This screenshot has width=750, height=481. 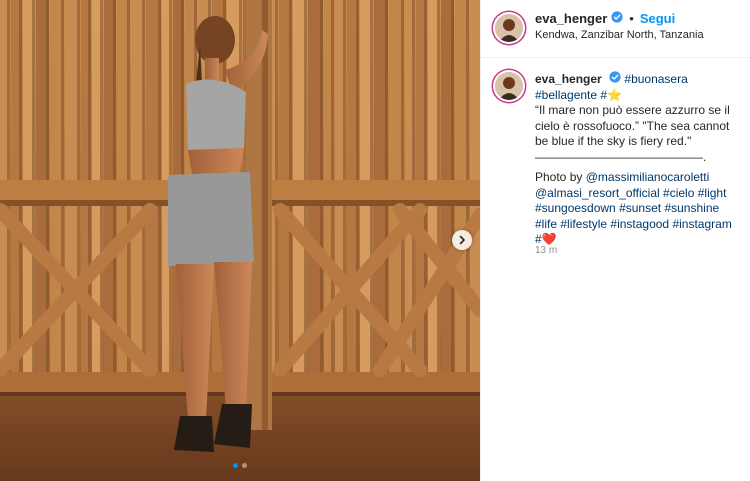 I want to click on hashtag-link: #sunset, so click(x=640, y=208).